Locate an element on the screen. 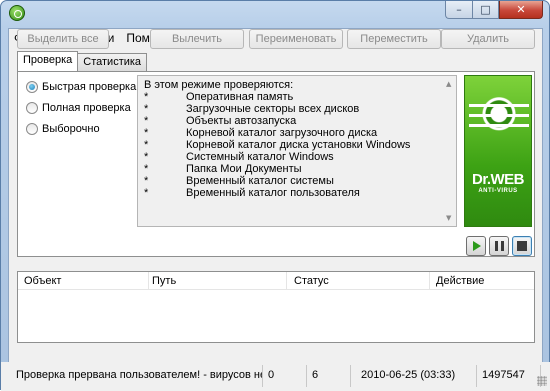 The image size is (550, 391). pause-icon is located at coordinates (499, 246).